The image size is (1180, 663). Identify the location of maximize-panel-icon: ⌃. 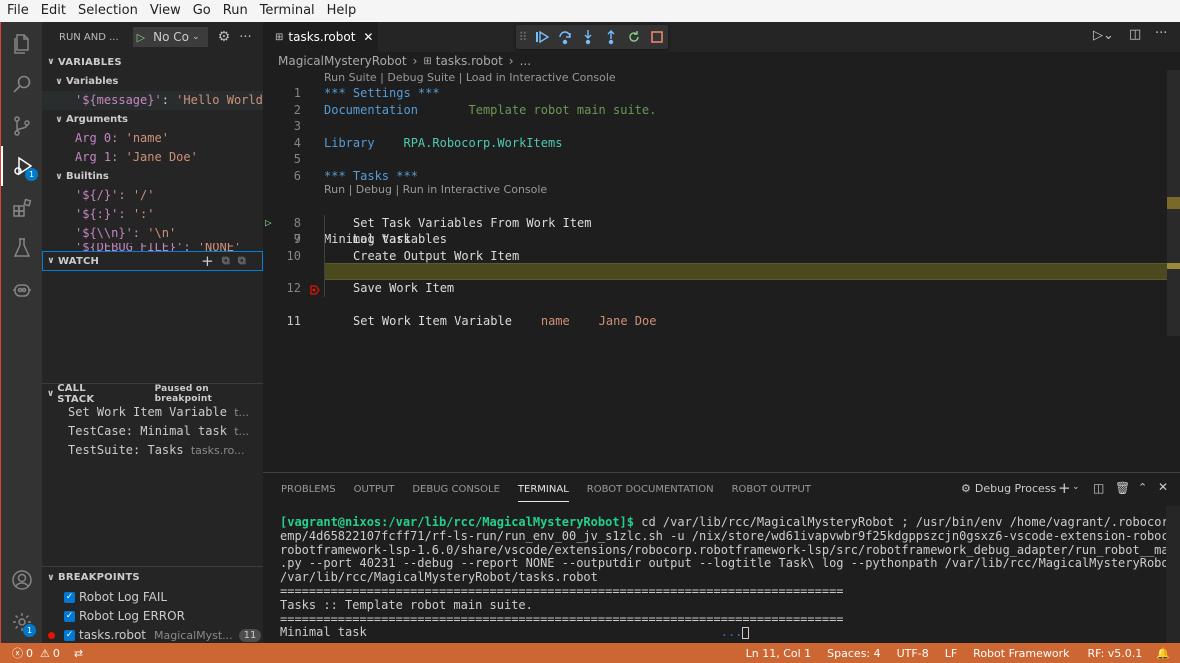
(1142, 487).